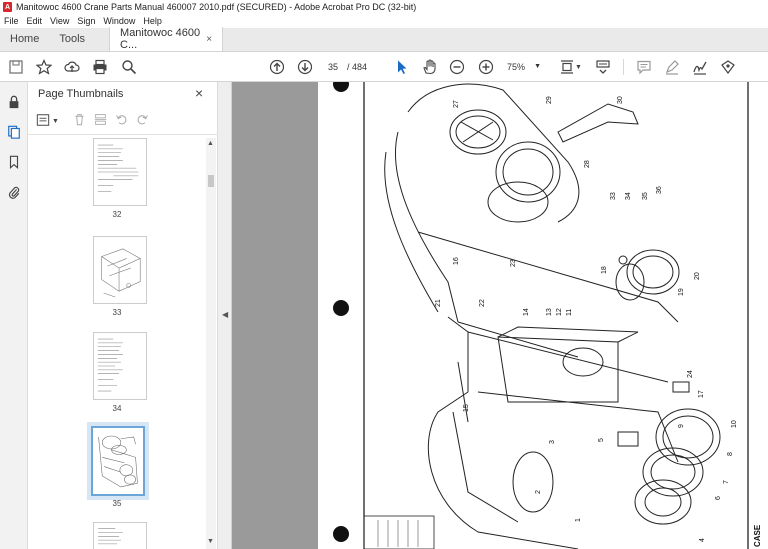 The width and height of the screenshot is (768, 549). I want to click on page-number-input: 35, so click(333, 66).